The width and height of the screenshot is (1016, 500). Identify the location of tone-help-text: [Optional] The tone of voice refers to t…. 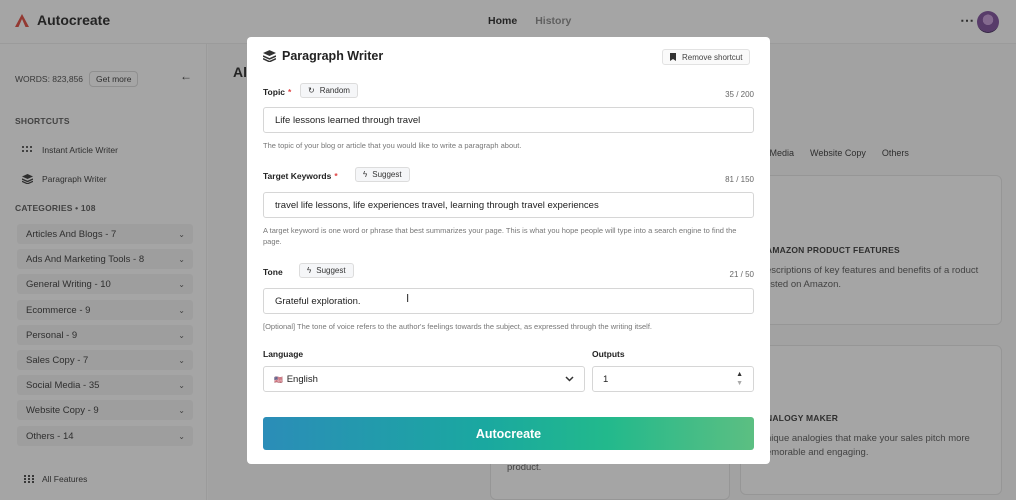
(458, 326).